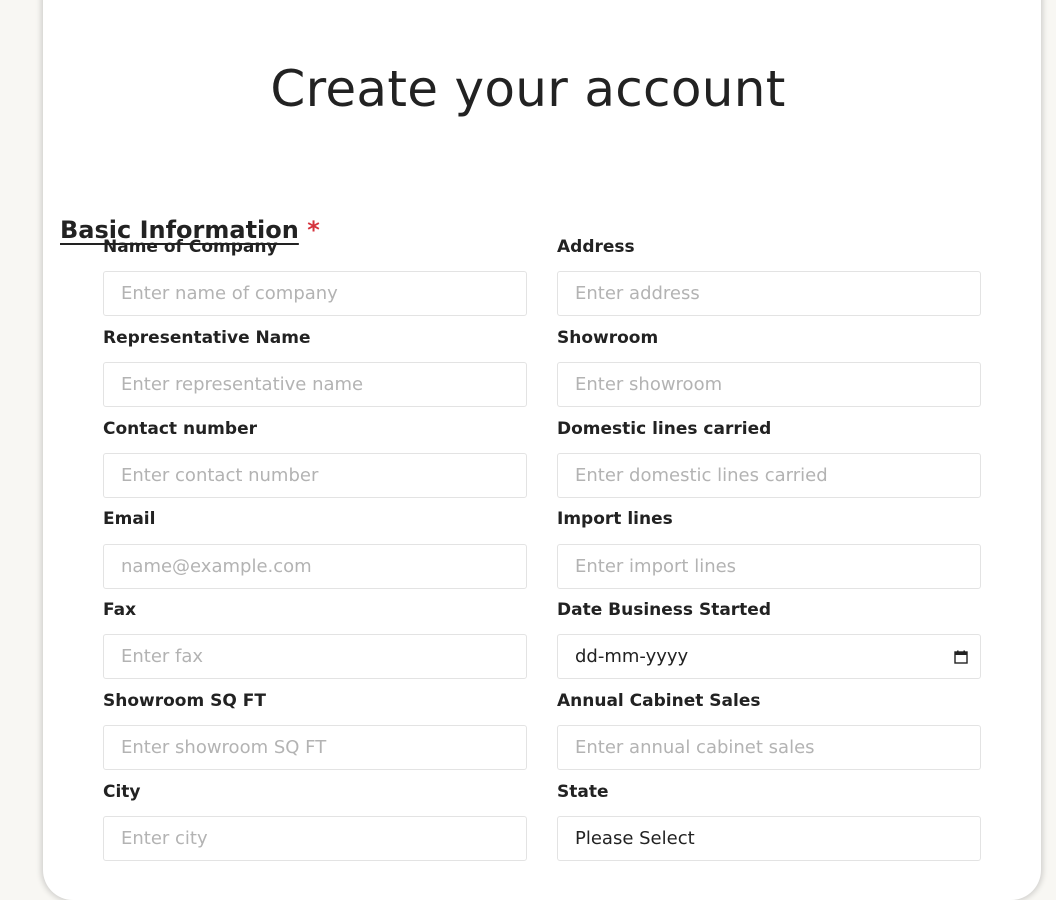  What do you see at coordinates (315, 747) in the screenshot?
I see `sqft-input` at bounding box center [315, 747].